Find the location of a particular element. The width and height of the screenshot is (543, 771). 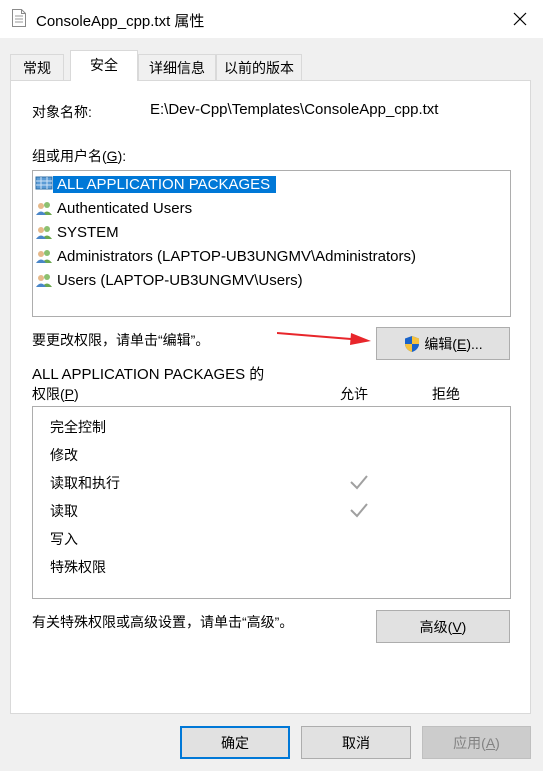

ok-button: 确定 is located at coordinates (235, 742).